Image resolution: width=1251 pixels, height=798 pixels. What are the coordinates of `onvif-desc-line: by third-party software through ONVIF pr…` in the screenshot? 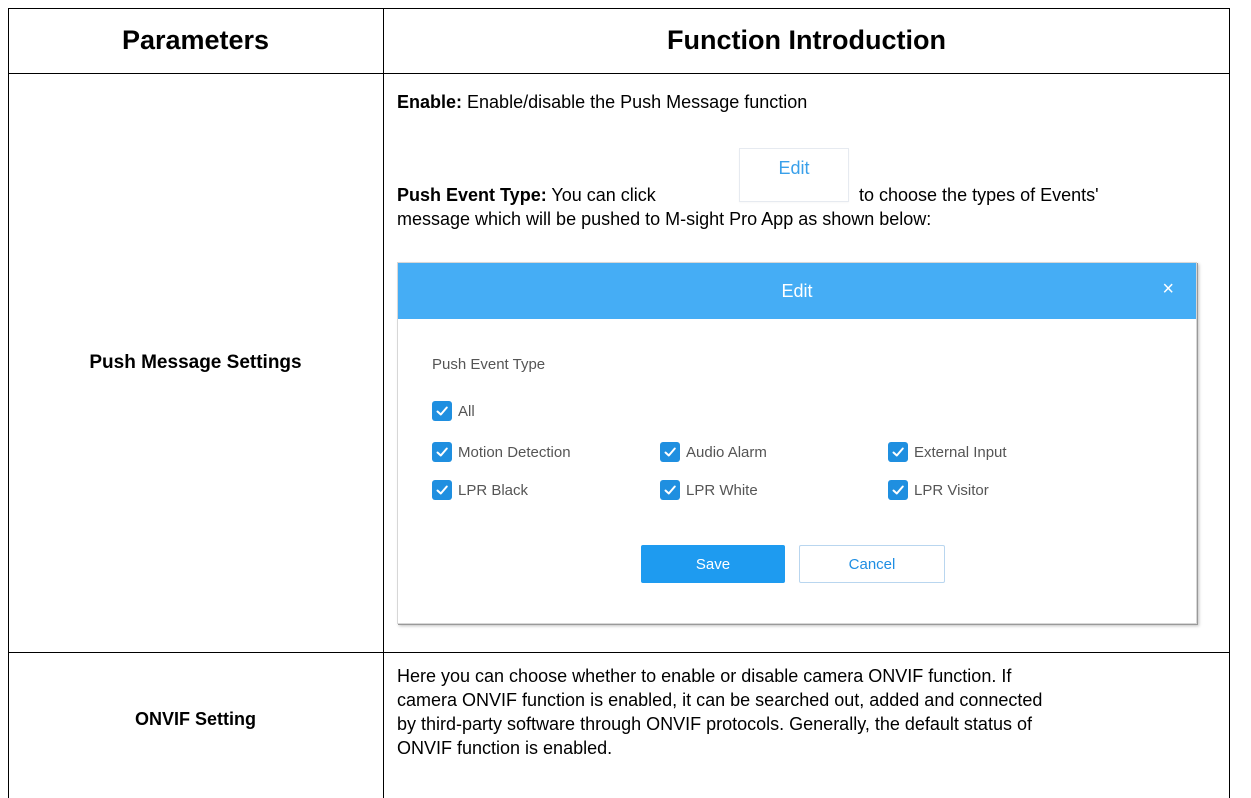 It's located at (714, 724).